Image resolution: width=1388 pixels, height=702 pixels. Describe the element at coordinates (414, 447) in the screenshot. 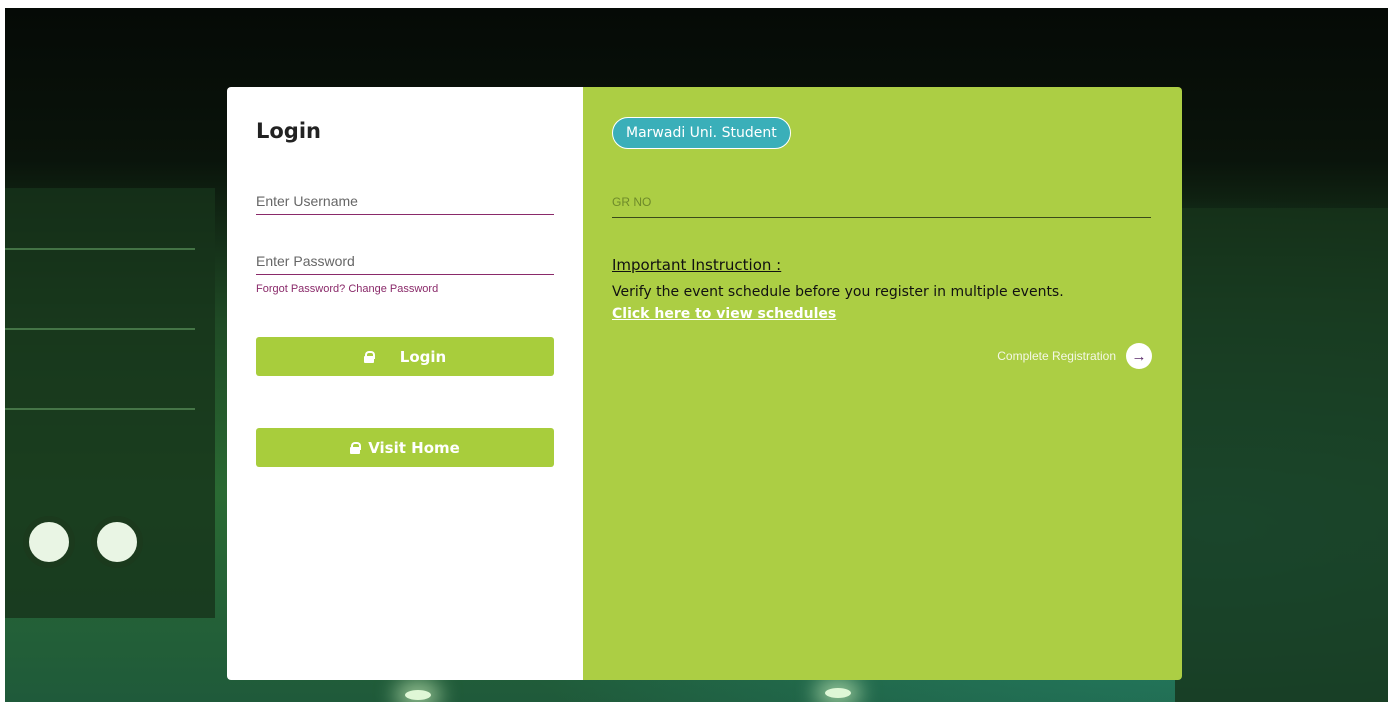

I see `visit-home-button-label: Visit Home` at that location.